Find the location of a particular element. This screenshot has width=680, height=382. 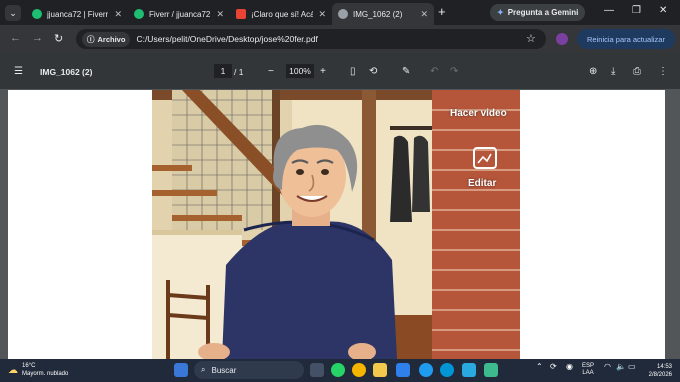

page-count: / 1 is located at coordinates (239, 72).